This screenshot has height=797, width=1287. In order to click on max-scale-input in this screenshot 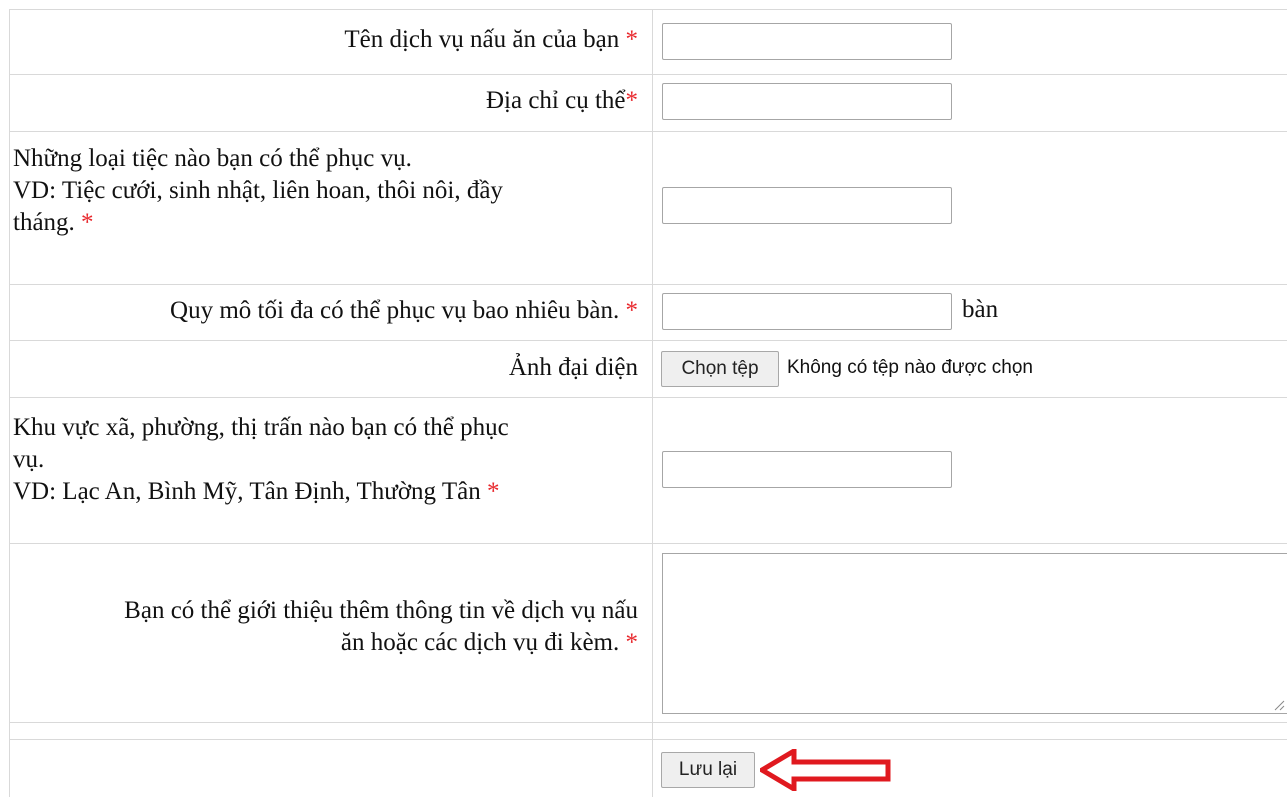, I will do `click(807, 311)`.